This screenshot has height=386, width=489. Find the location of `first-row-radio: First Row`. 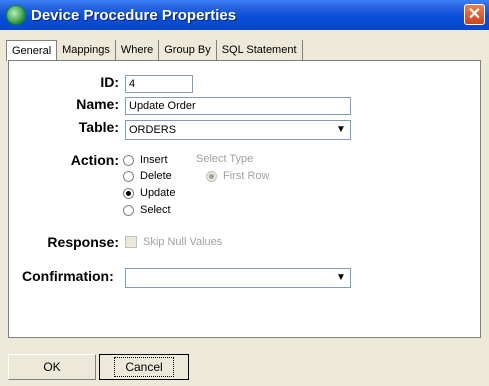

first-row-radio: First Row is located at coordinates (237, 176).